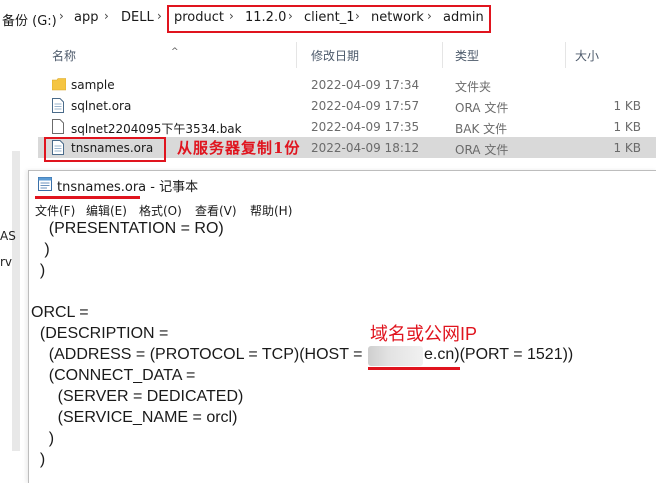  I want to click on code-line: (CONNECT_DATA =, so click(113, 375).